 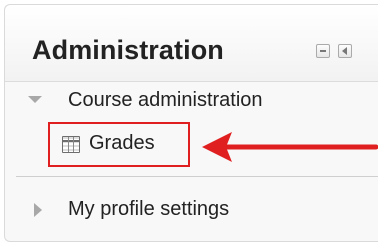 What do you see at coordinates (165, 100) in the screenshot?
I see `tree-item-course-administration: Course administration` at bounding box center [165, 100].